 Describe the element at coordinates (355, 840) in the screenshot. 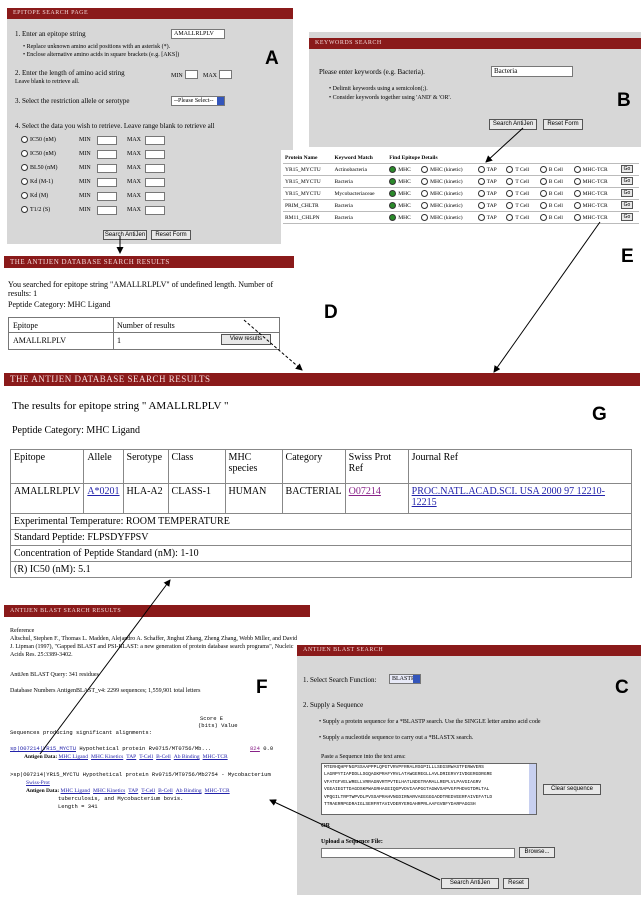

I see `arrow-c-to-f` at that location.